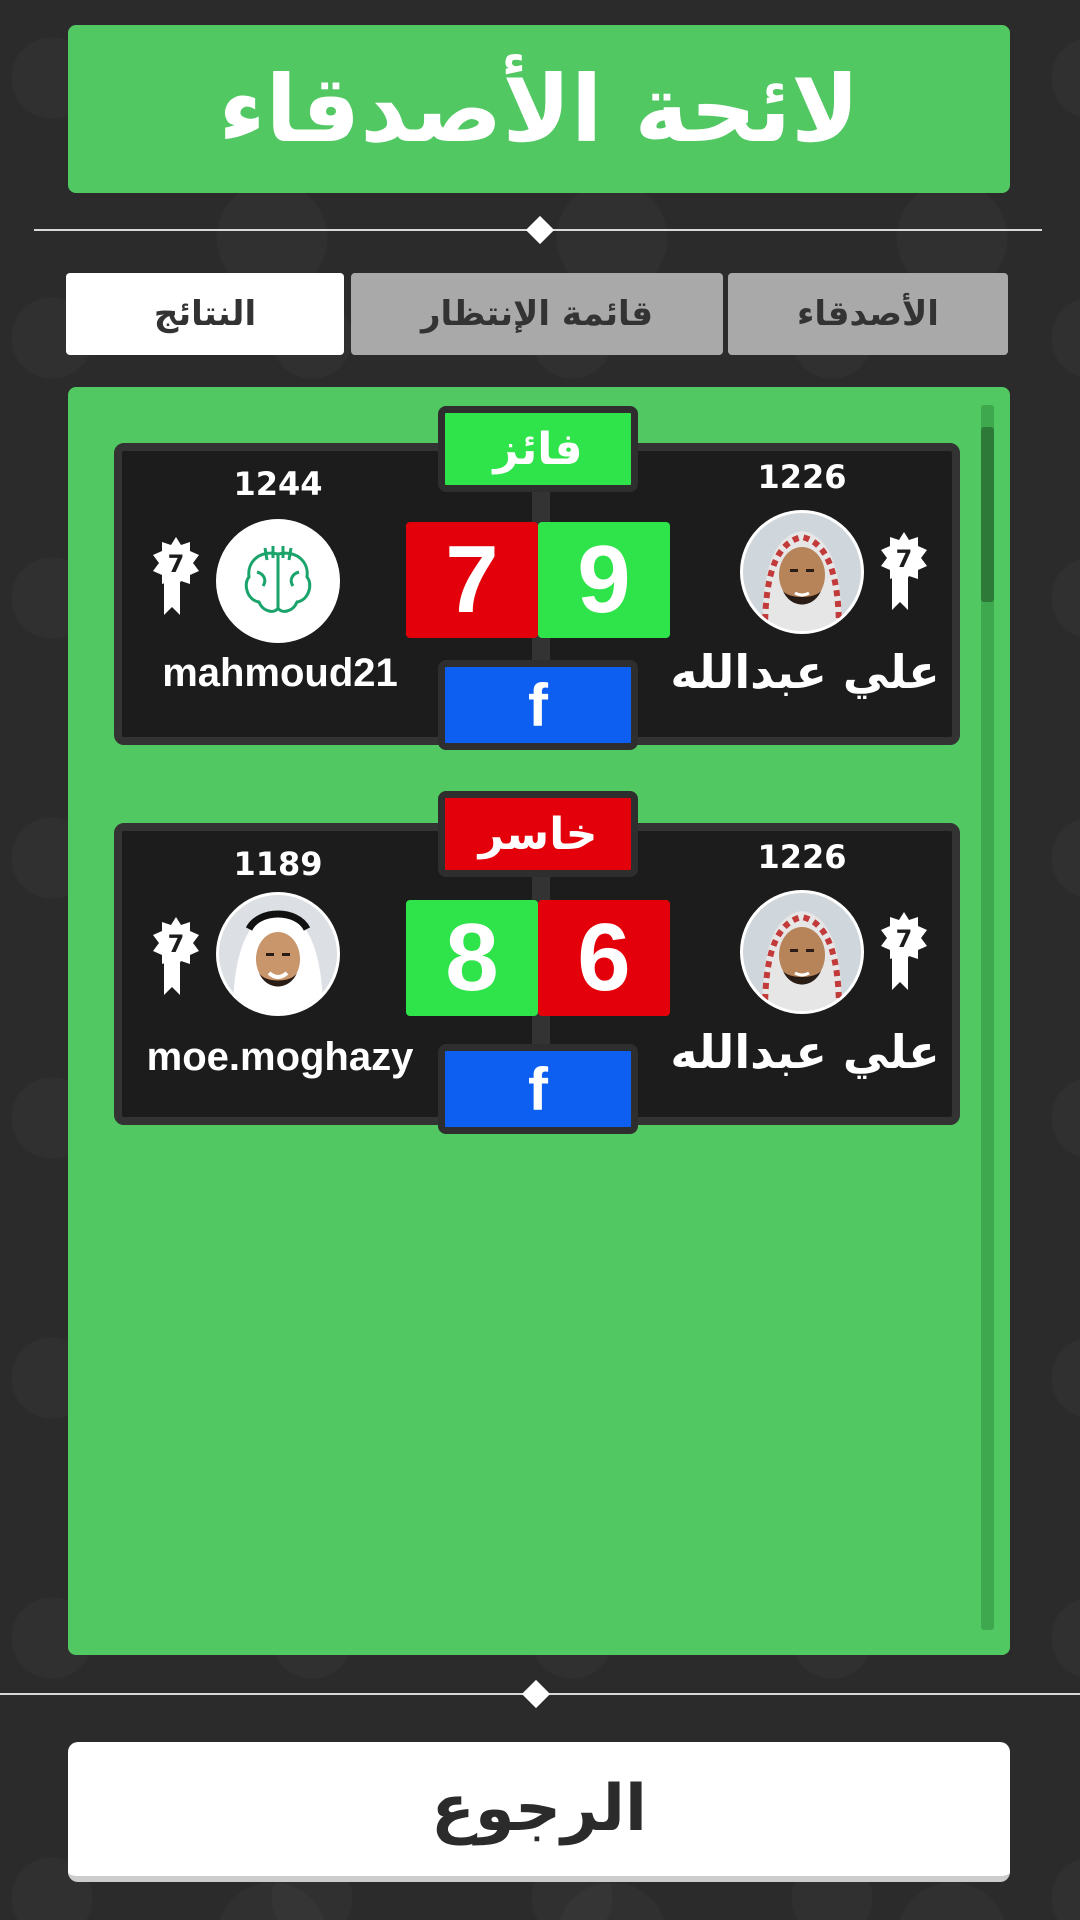  Describe the element at coordinates (539, 1809) in the screenshot. I see `back-button-label: الرجوع` at that location.